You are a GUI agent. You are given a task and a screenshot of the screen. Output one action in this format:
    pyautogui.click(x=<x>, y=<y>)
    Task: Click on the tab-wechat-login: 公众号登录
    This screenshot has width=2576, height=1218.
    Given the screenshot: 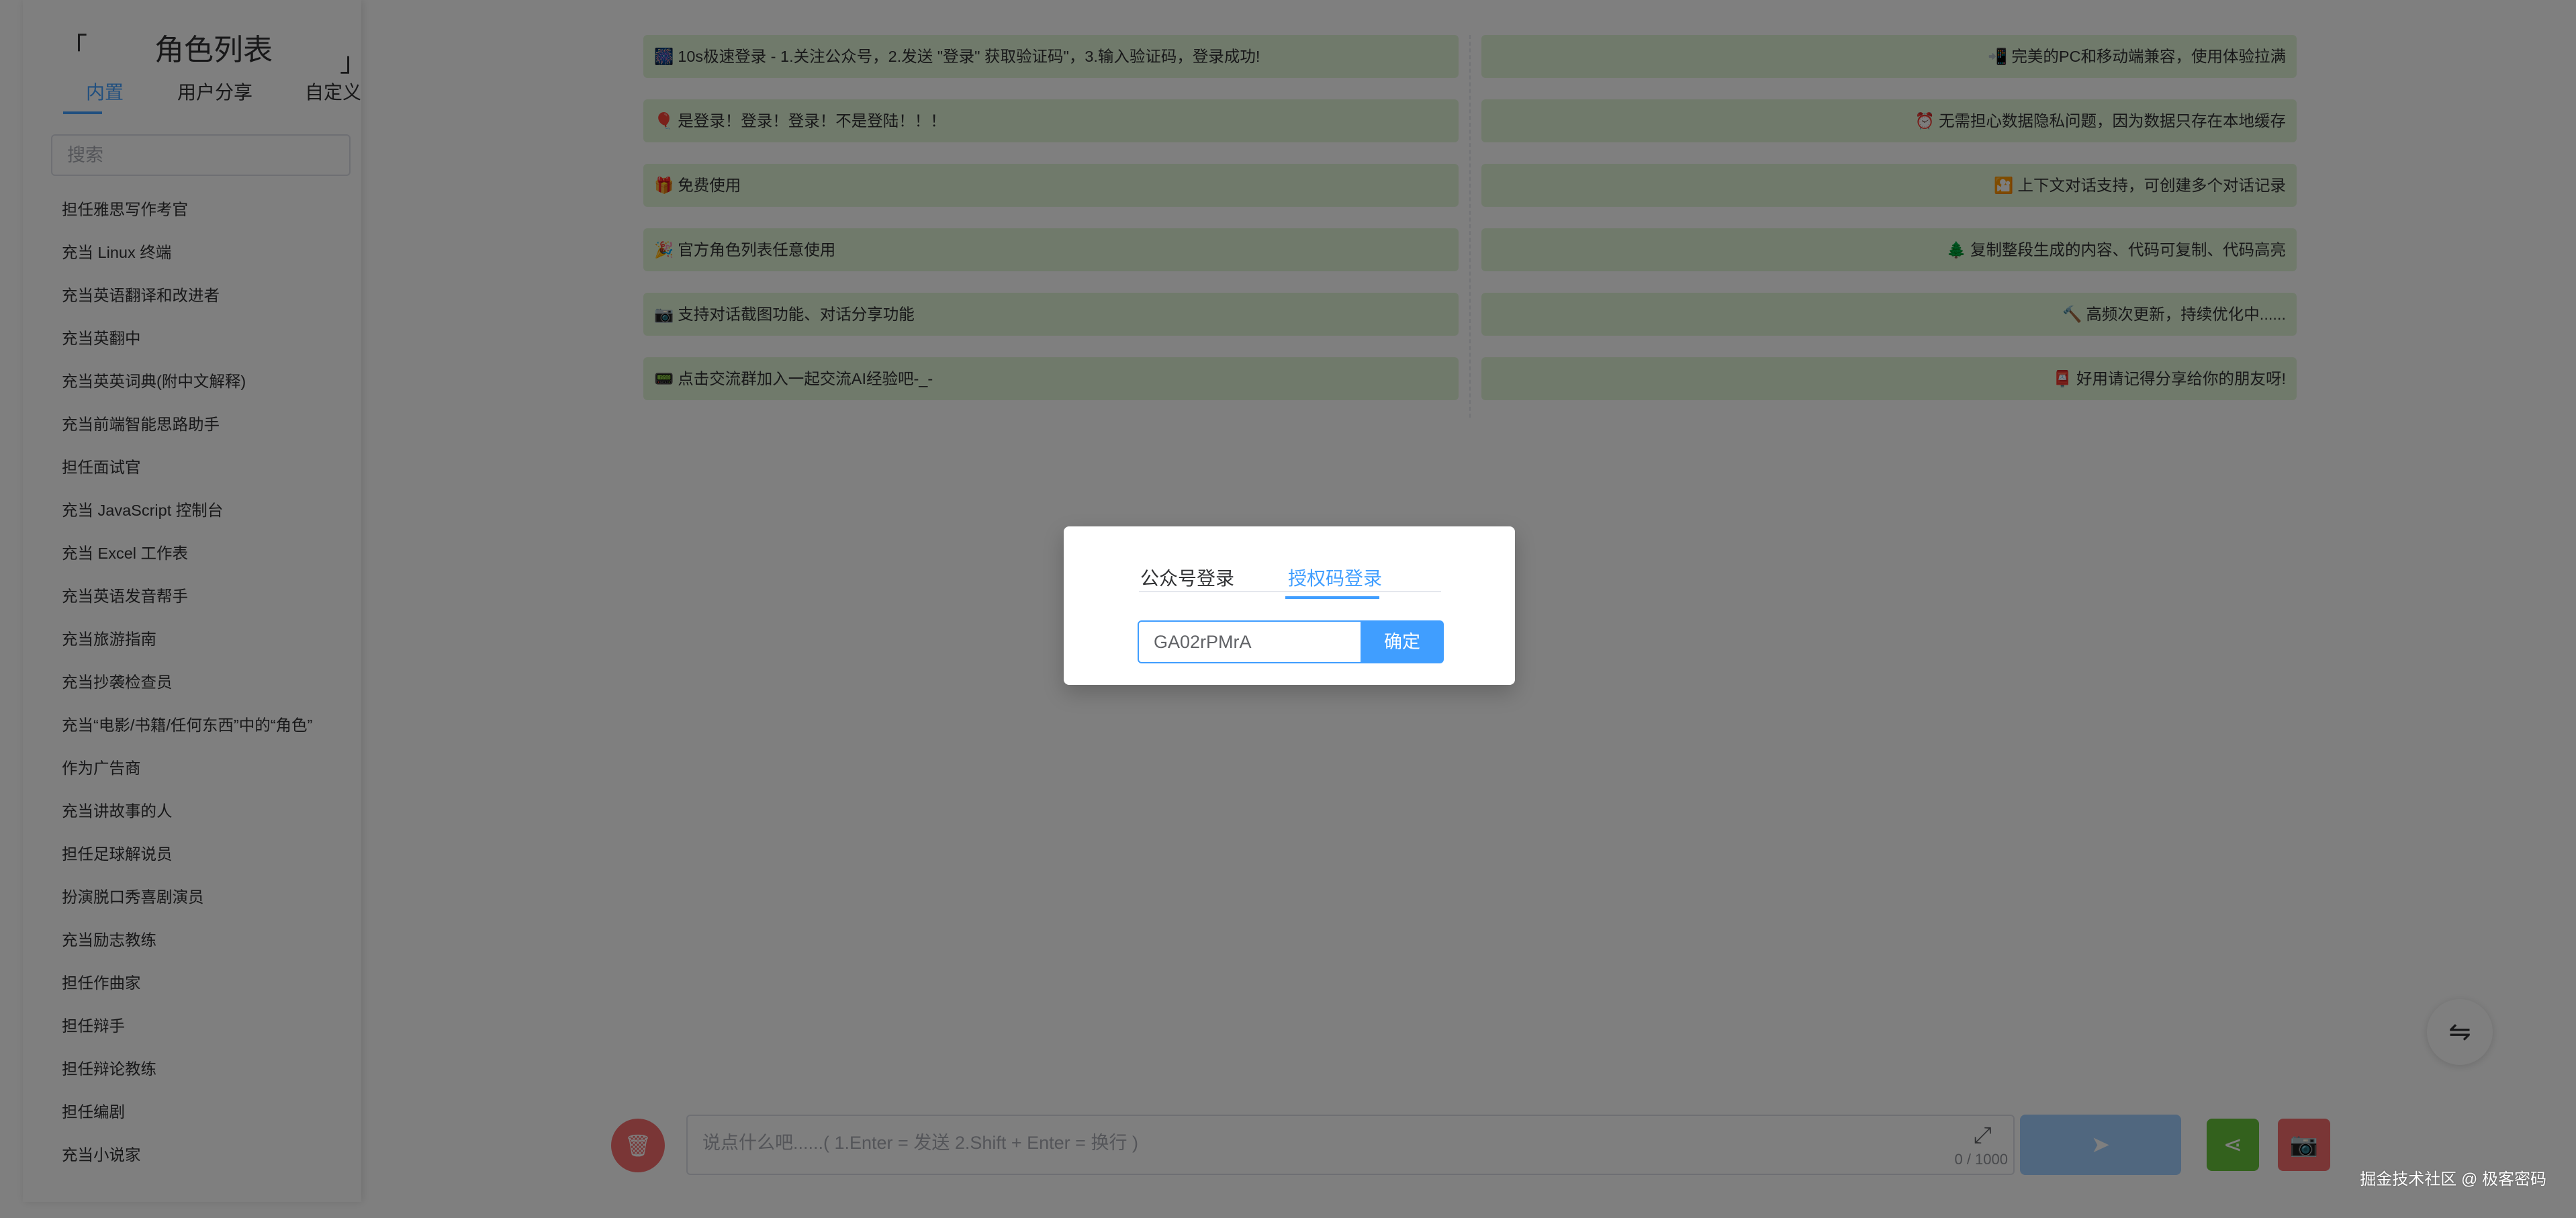 What is the action you would take?
    pyautogui.click(x=1187, y=577)
    